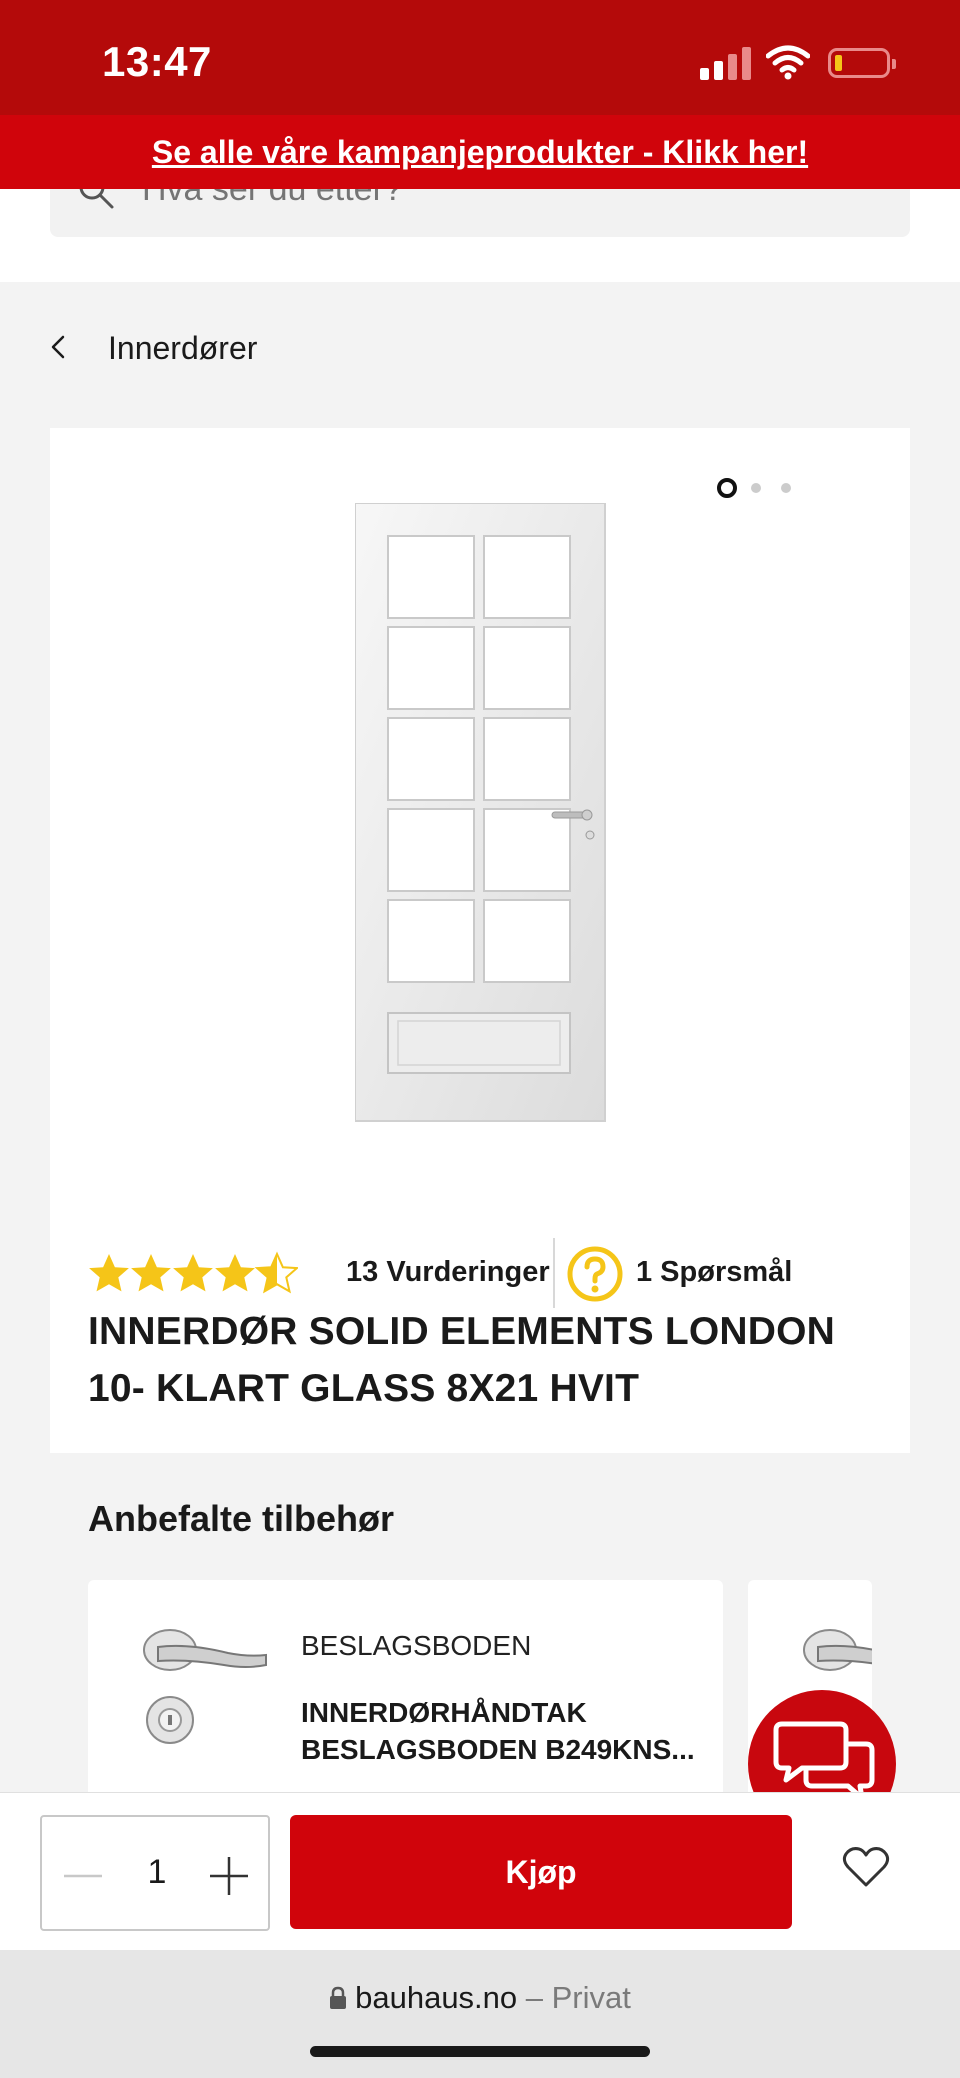 The height and width of the screenshot is (2078, 960). Describe the element at coordinates (866, 1867) in the screenshot. I see `heart-icon` at that location.